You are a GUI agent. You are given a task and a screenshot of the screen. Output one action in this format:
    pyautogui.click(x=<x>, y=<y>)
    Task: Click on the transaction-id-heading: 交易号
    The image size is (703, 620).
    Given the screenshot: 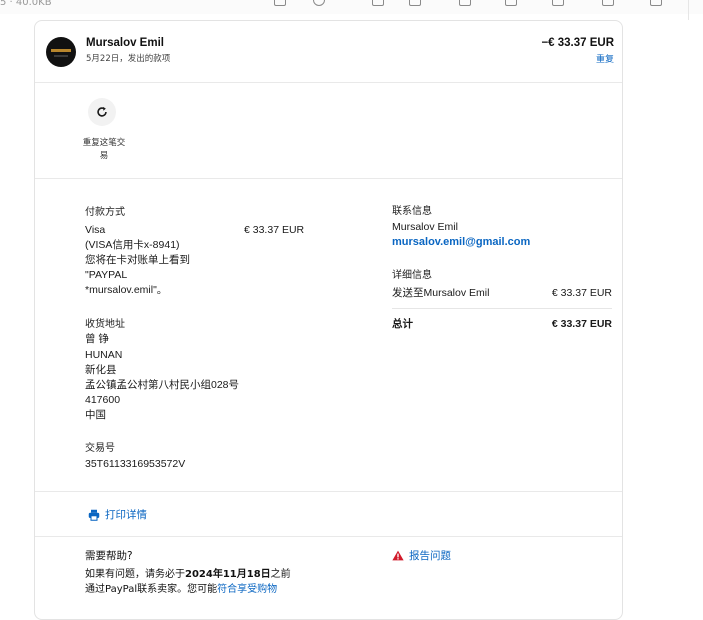 What is the action you would take?
    pyautogui.click(x=100, y=448)
    